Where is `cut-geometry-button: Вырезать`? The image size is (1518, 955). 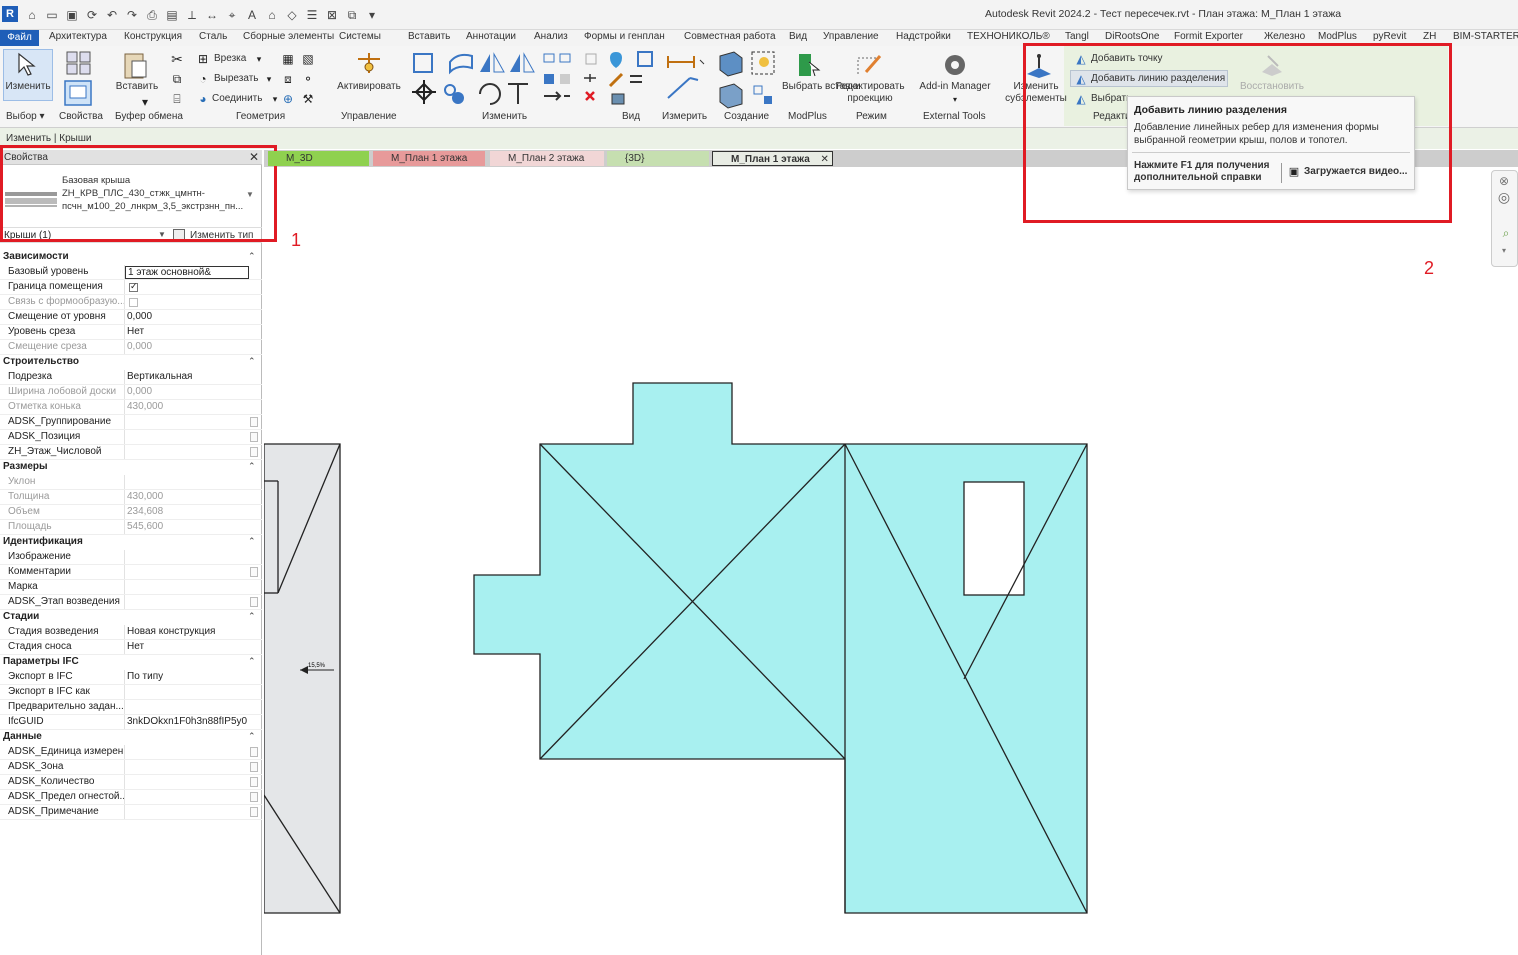 cut-geometry-button: Вырезать is located at coordinates (236, 78).